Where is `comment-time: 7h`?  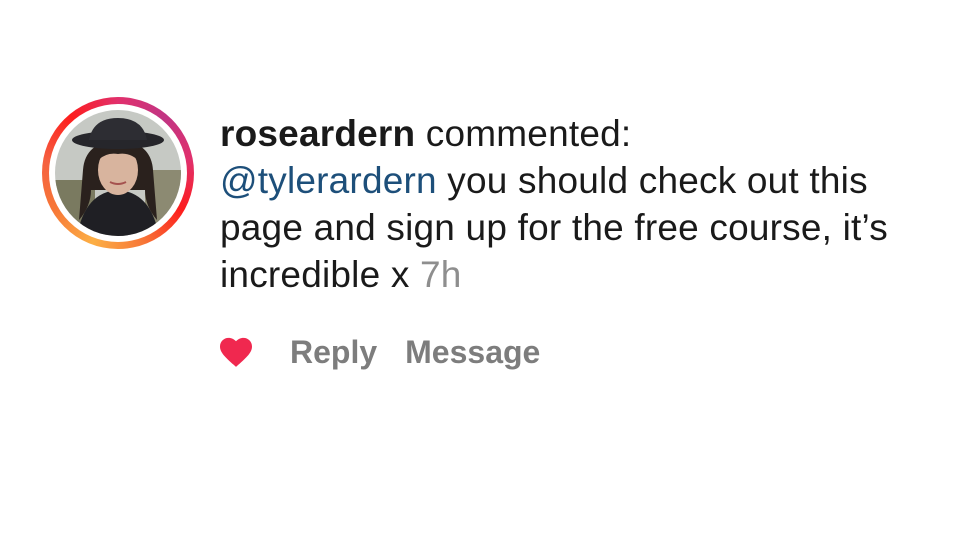 comment-time: 7h is located at coordinates (441, 274).